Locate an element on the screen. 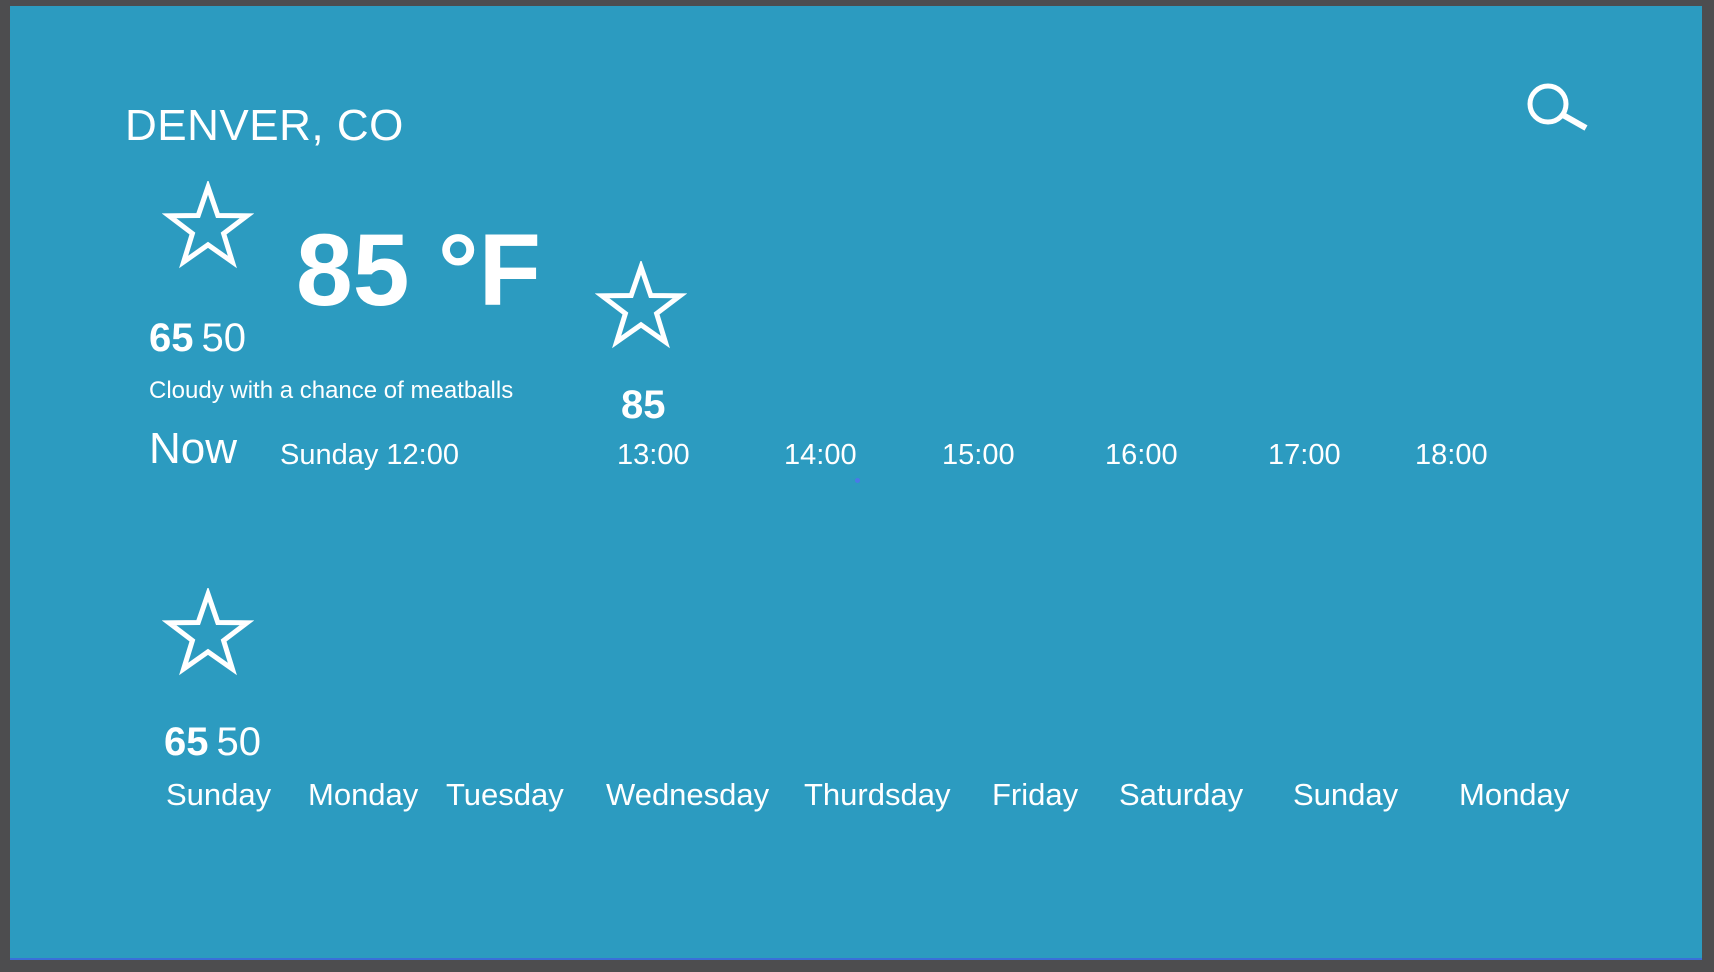 This screenshot has width=1714, height=972. hour-item: 15:00 is located at coordinates (978, 455).